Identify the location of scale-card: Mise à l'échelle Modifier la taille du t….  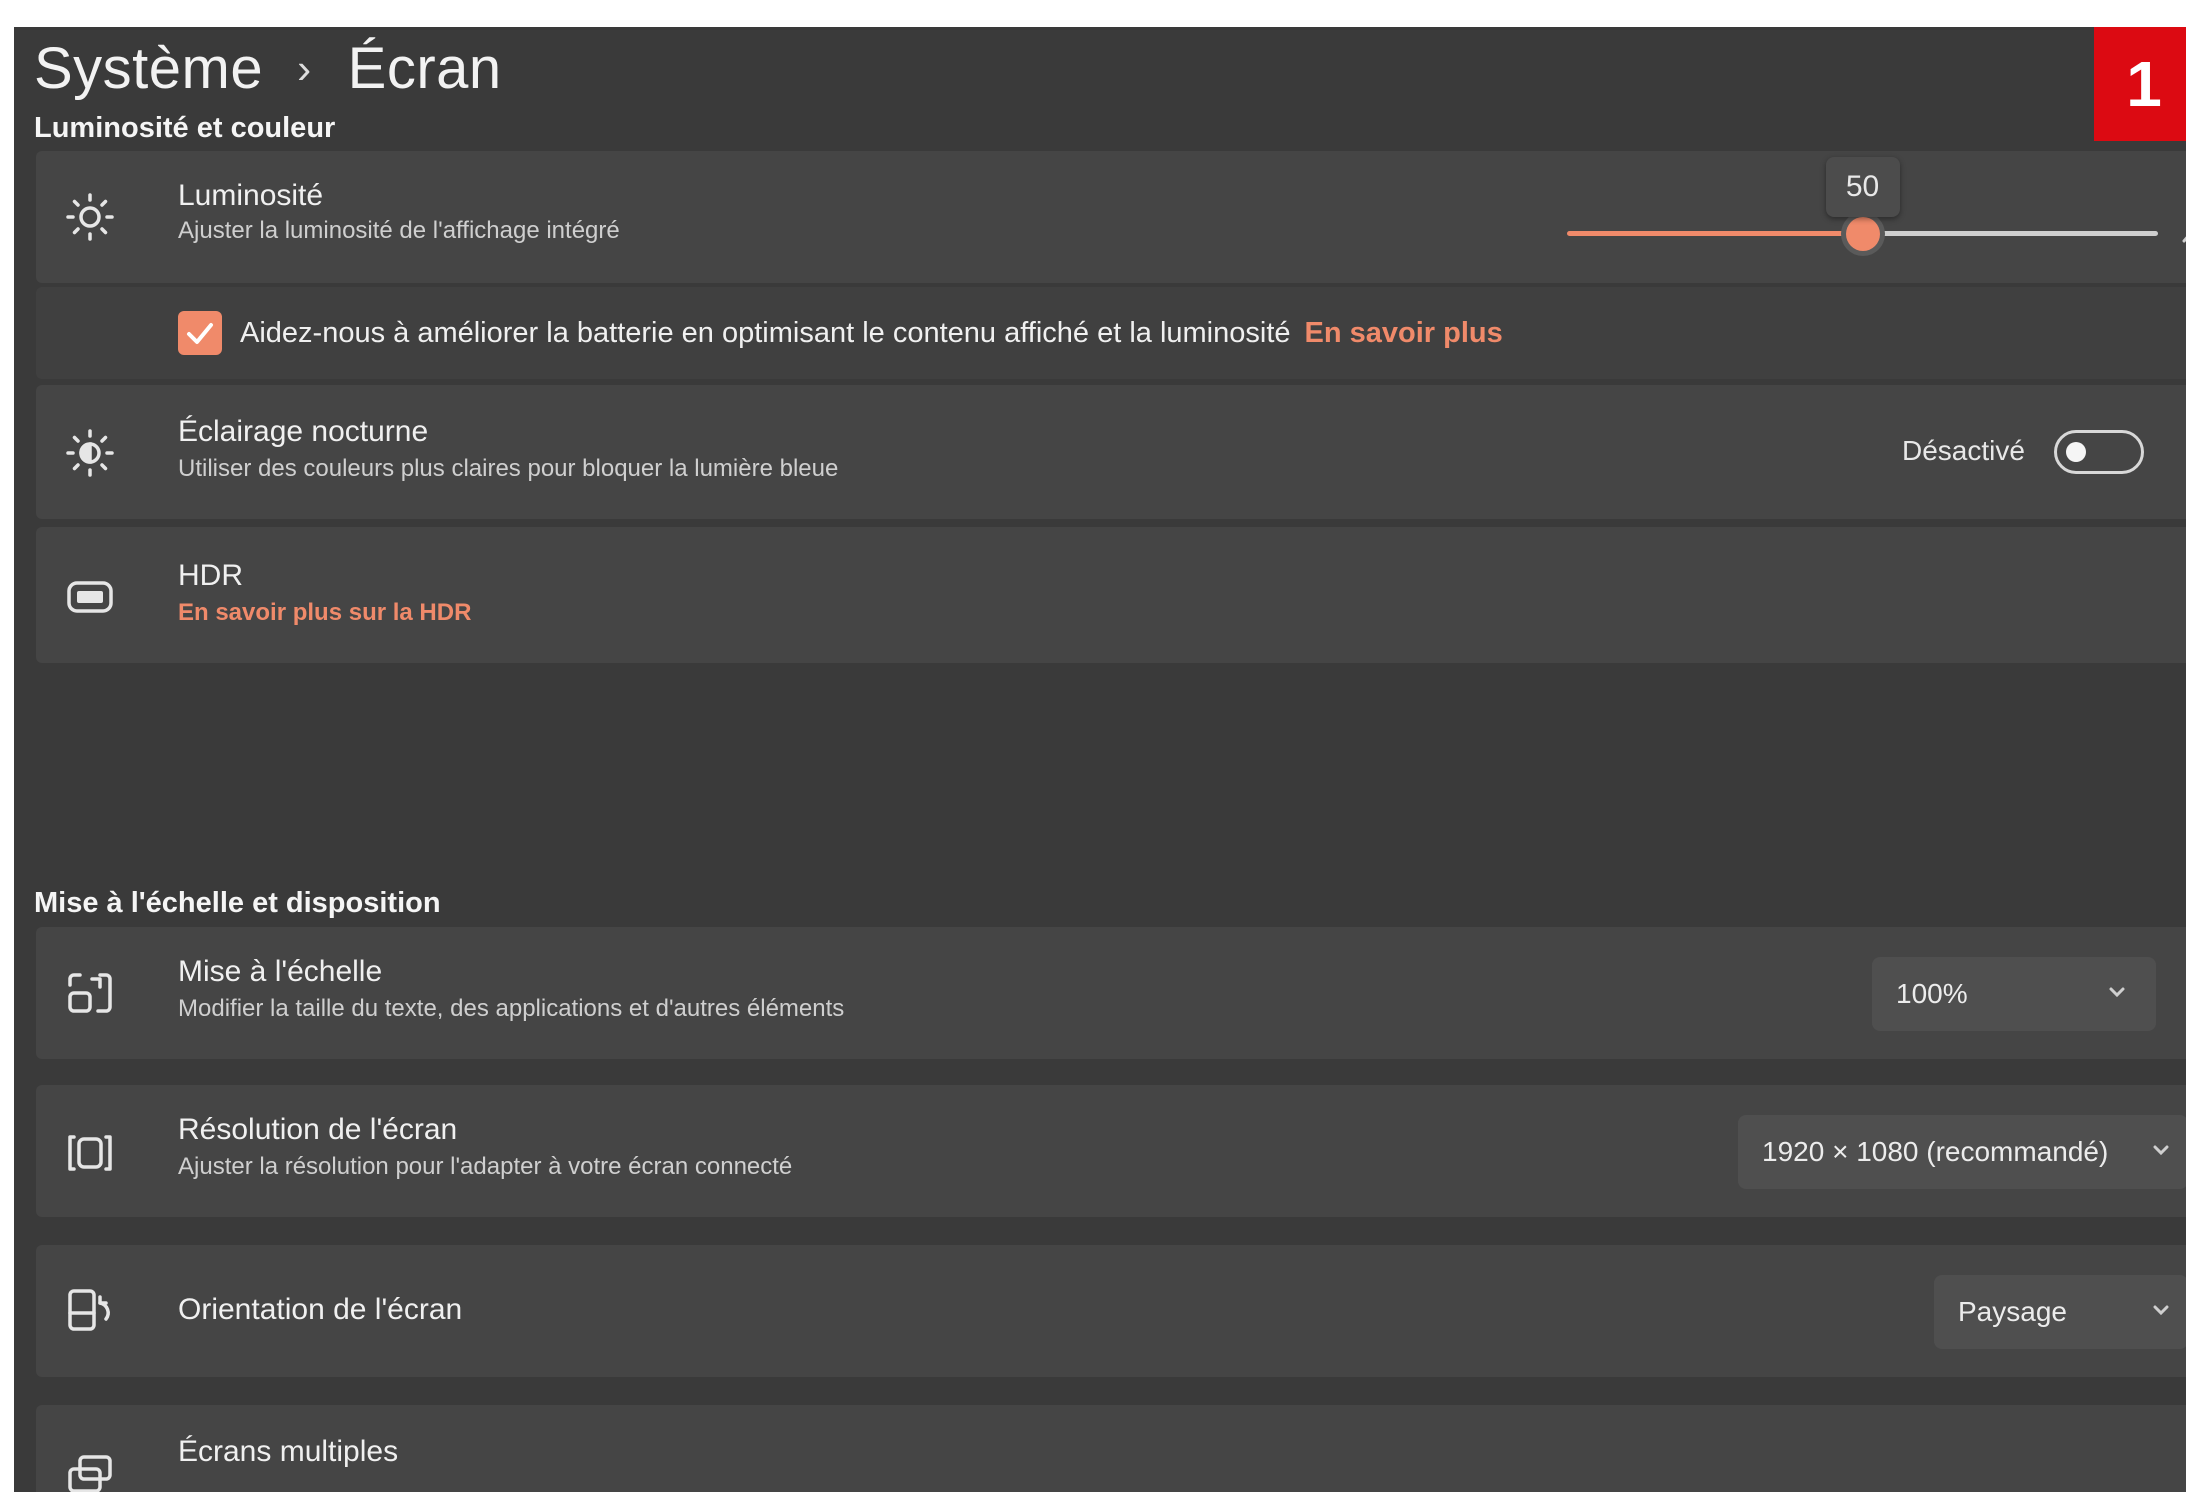
(1111, 993).